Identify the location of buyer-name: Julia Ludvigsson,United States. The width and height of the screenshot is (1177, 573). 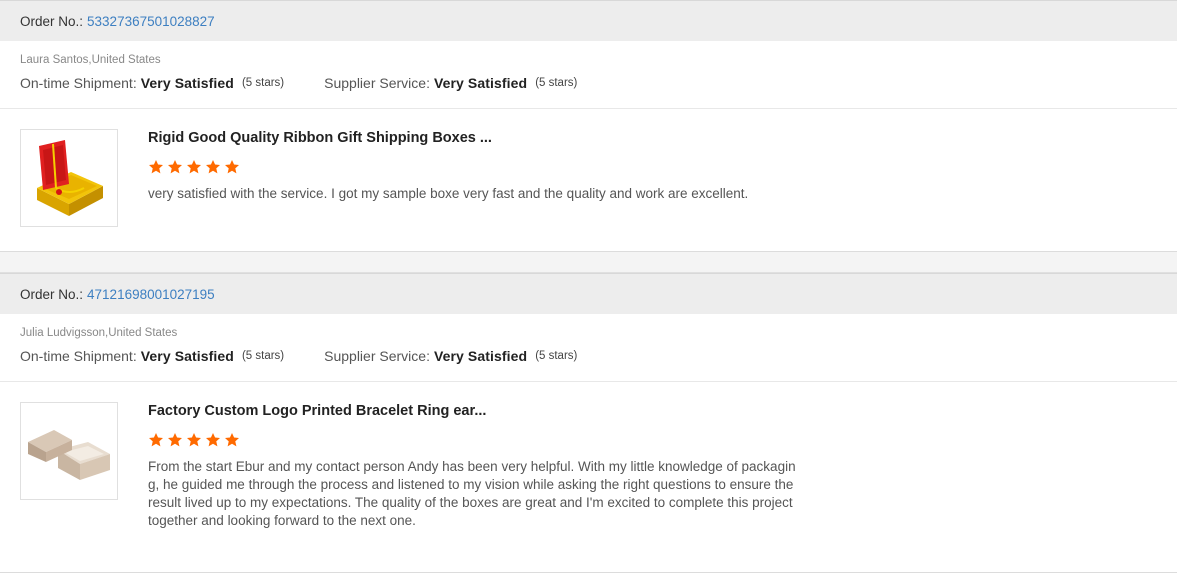
(99, 333).